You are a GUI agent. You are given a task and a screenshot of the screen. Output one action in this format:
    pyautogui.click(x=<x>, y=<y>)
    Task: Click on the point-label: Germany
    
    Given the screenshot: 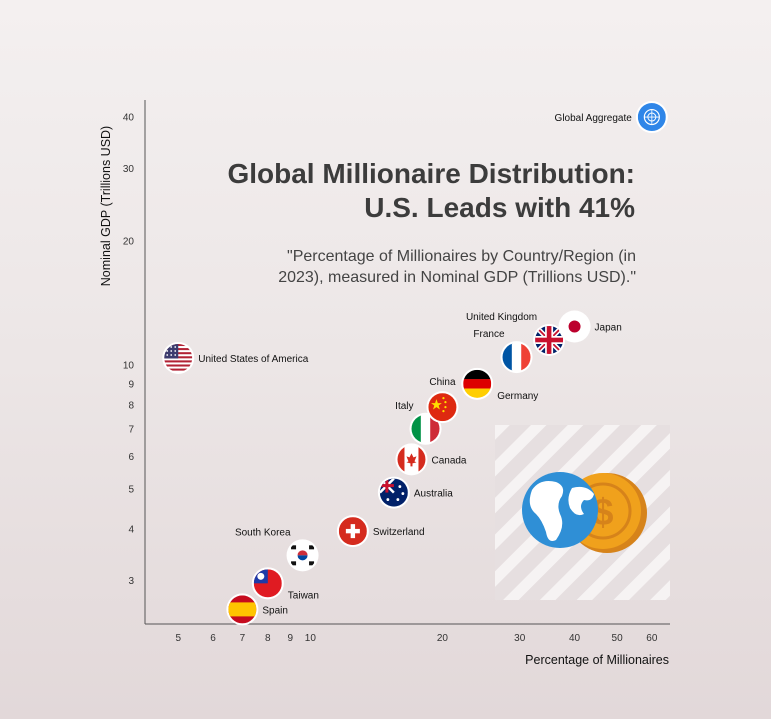 What is the action you would take?
    pyautogui.click(x=517, y=396)
    